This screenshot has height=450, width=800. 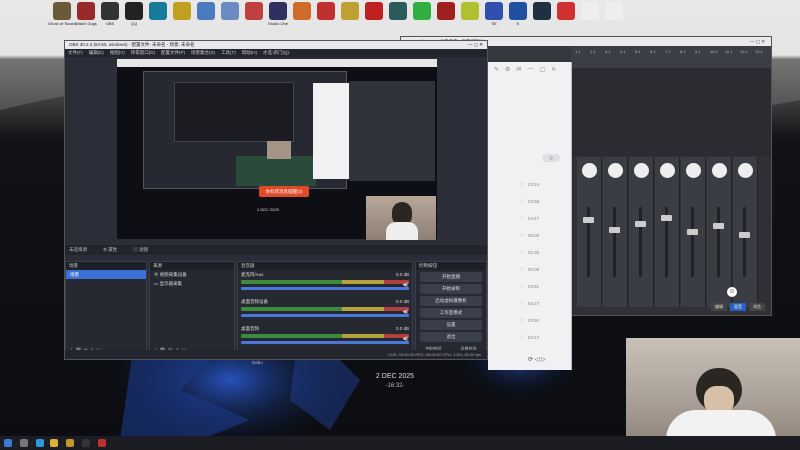 What do you see at coordinates (529, 202) in the screenshot?
I see `list-item: ♡ 03:58` at bounding box center [529, 202].